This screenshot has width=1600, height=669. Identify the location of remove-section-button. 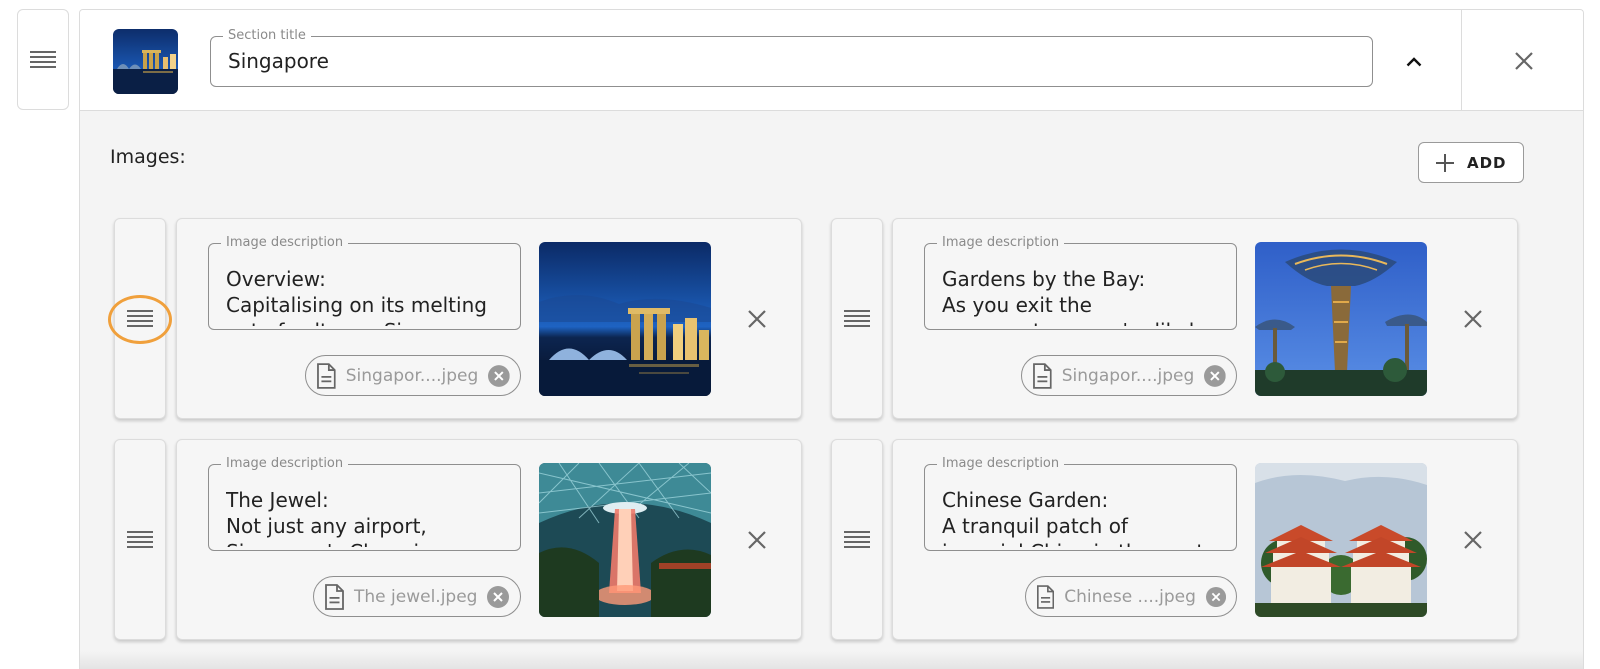
(1522, 60).